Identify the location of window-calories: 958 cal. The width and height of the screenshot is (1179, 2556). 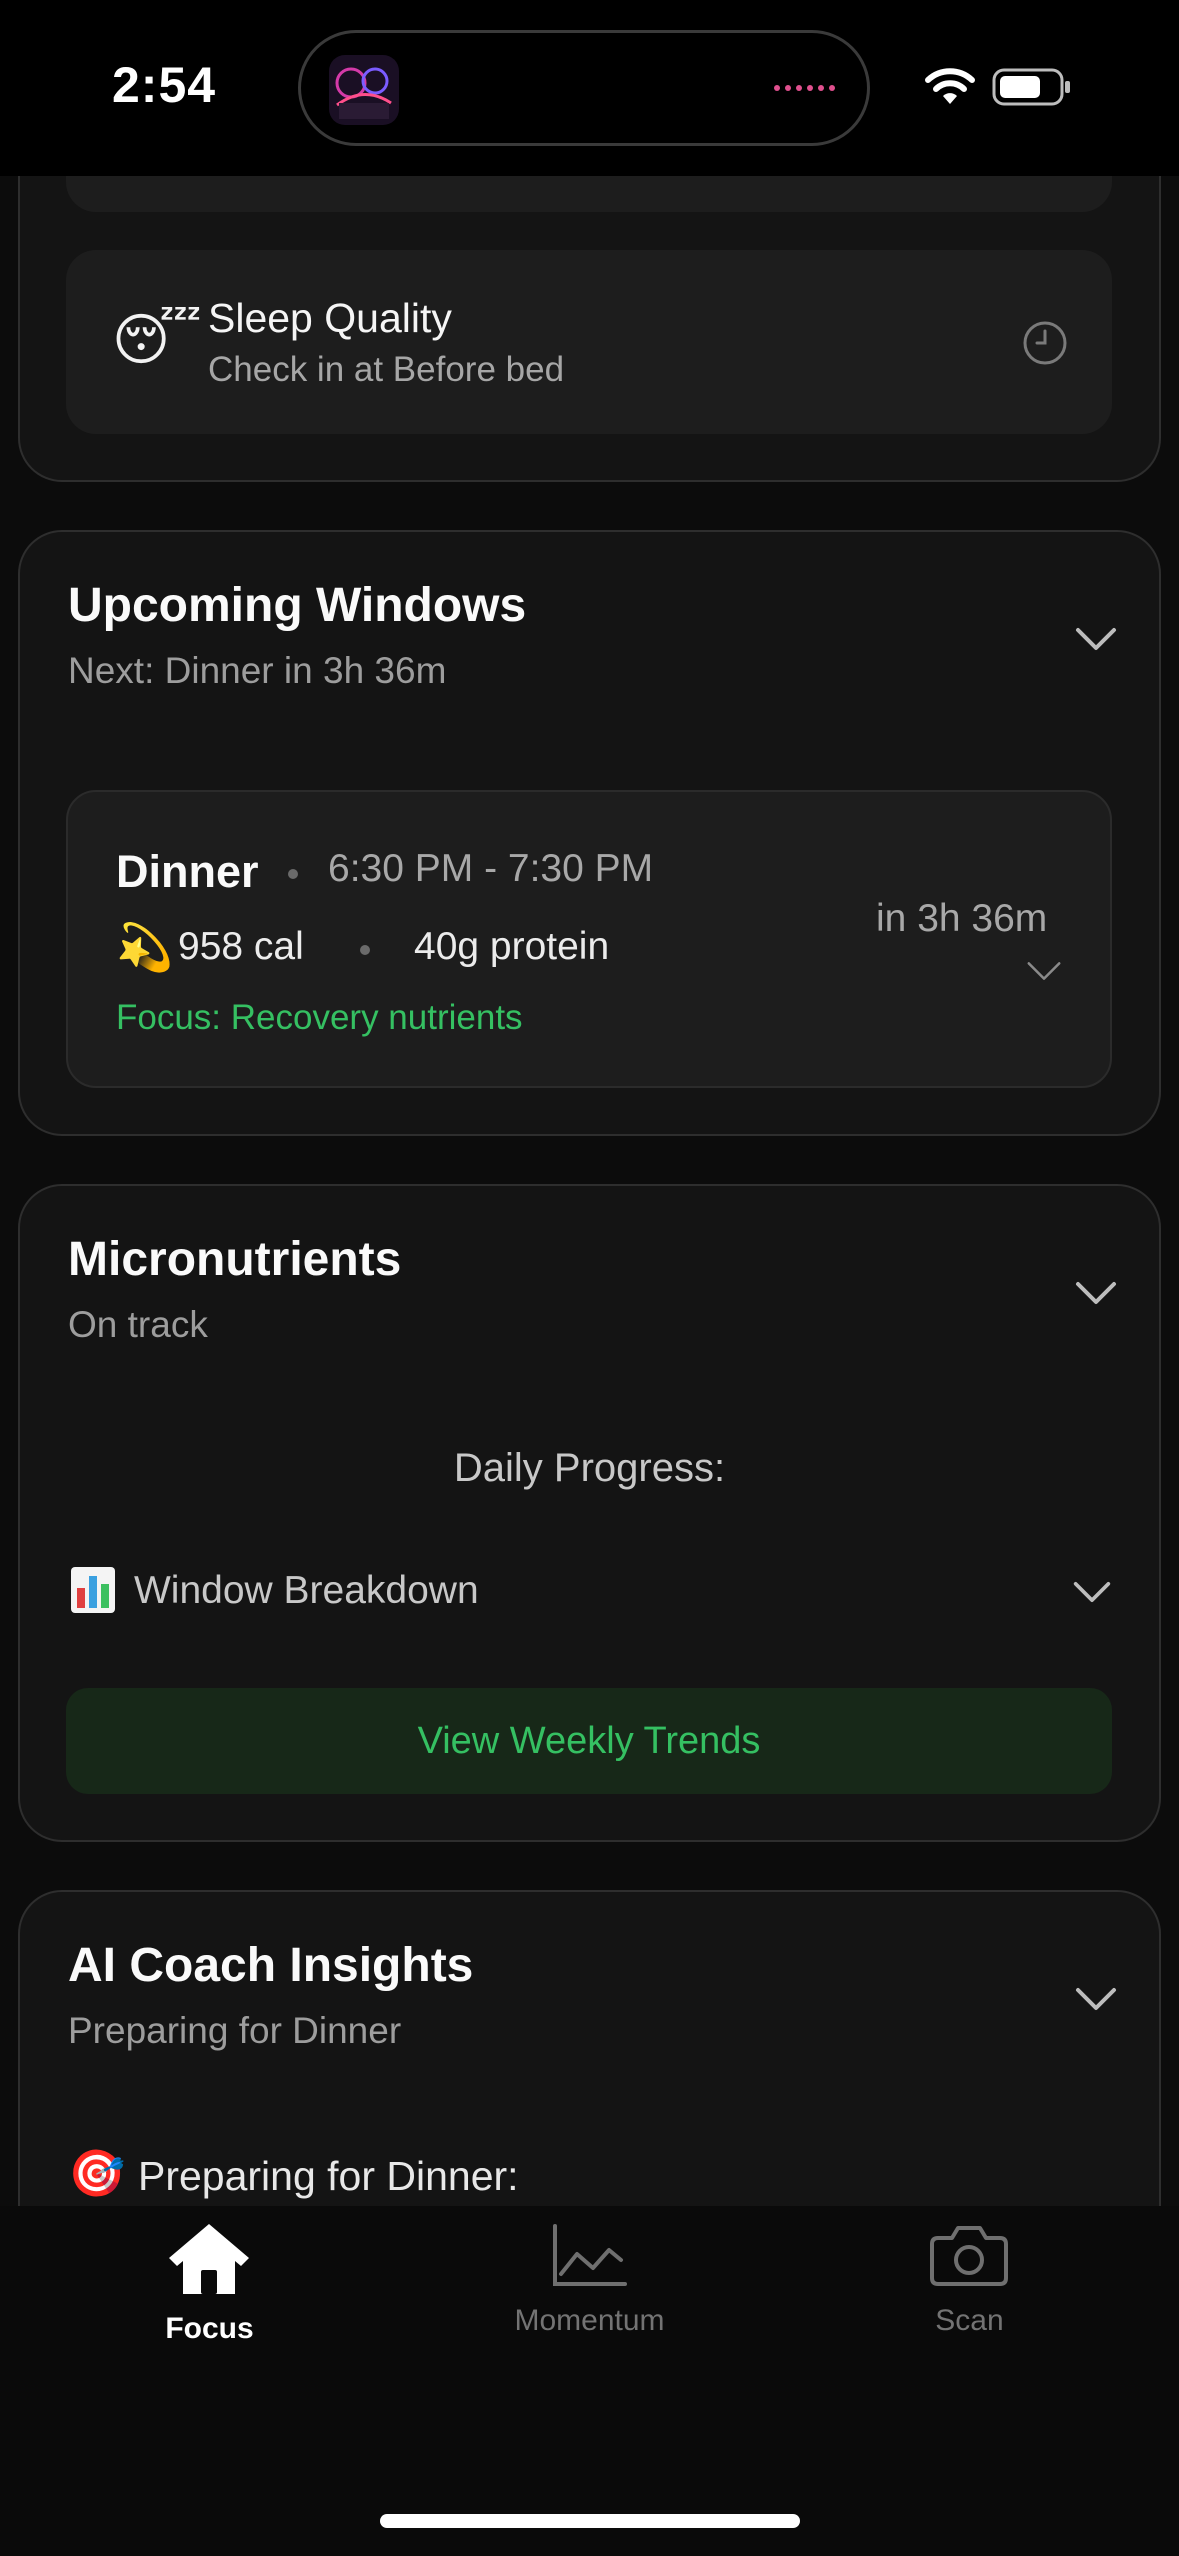
(241, 946).